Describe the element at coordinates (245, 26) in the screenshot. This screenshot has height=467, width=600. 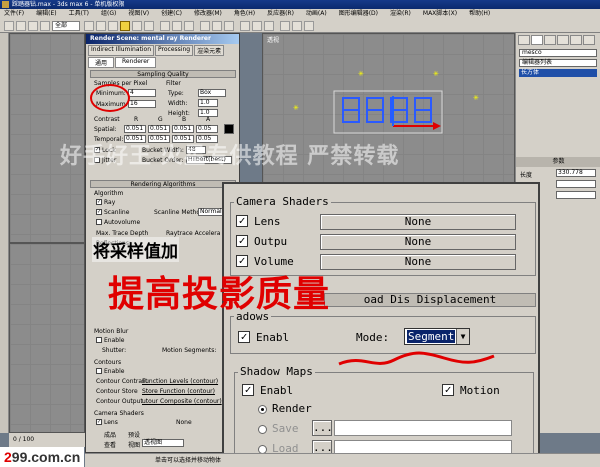
I see `curve-editor-icon` at that location.